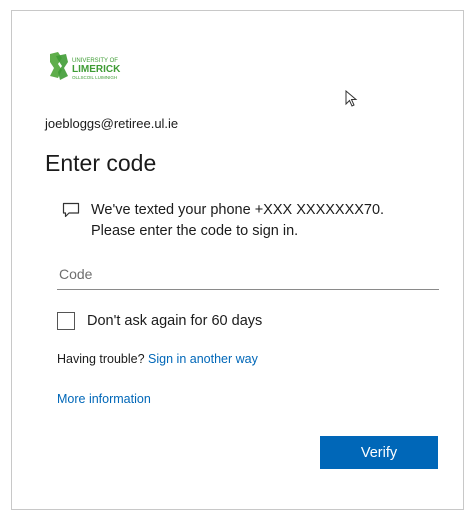  Describe the element at coordinates (94, 77) in the screenshot. I see `logo-line3: OLLSCOIL LUIMNIGH` at that location.